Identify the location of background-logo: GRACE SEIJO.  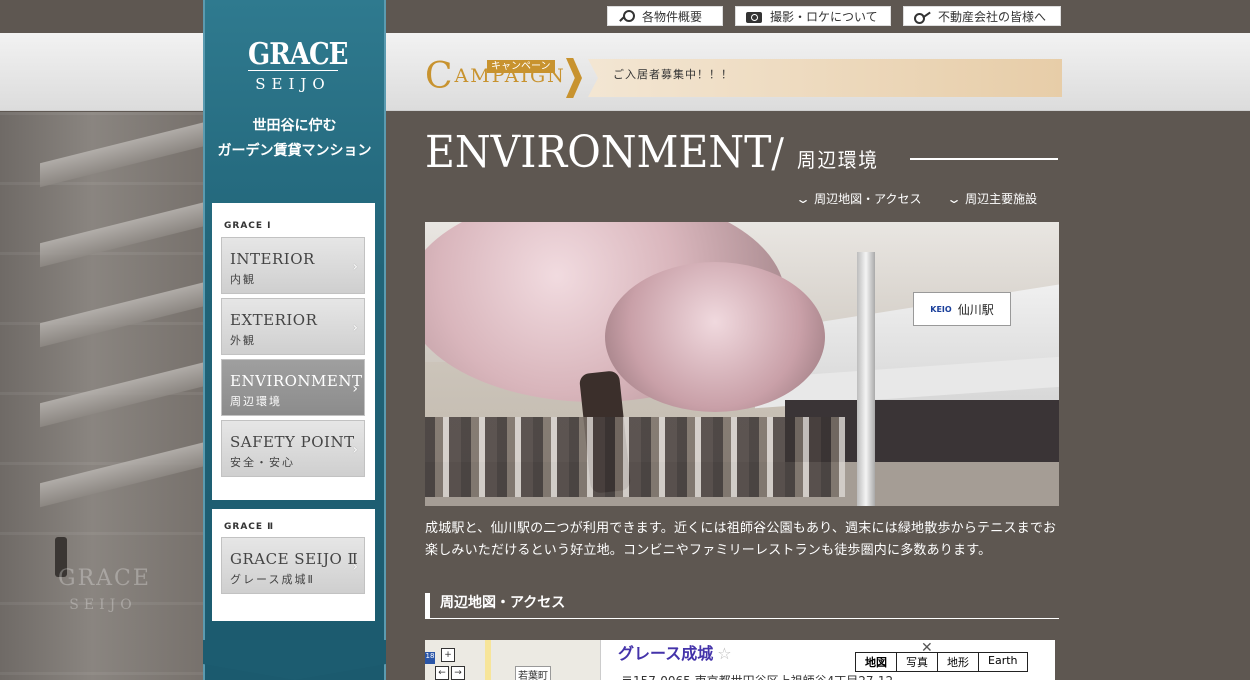
(104, 591).